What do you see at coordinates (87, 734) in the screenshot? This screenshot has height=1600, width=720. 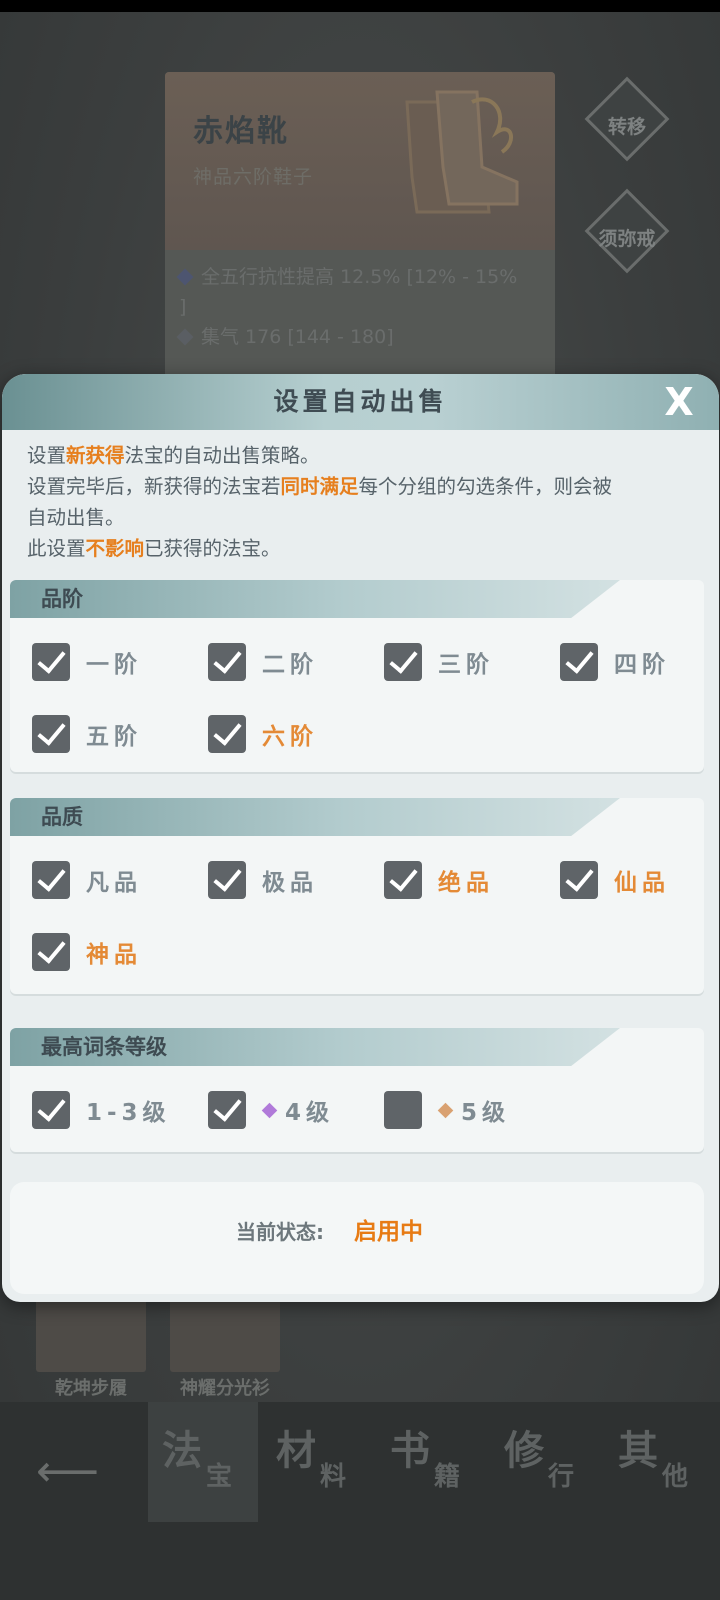 I see `tier-option-5: 五阶` at bounding box center [87, 734].